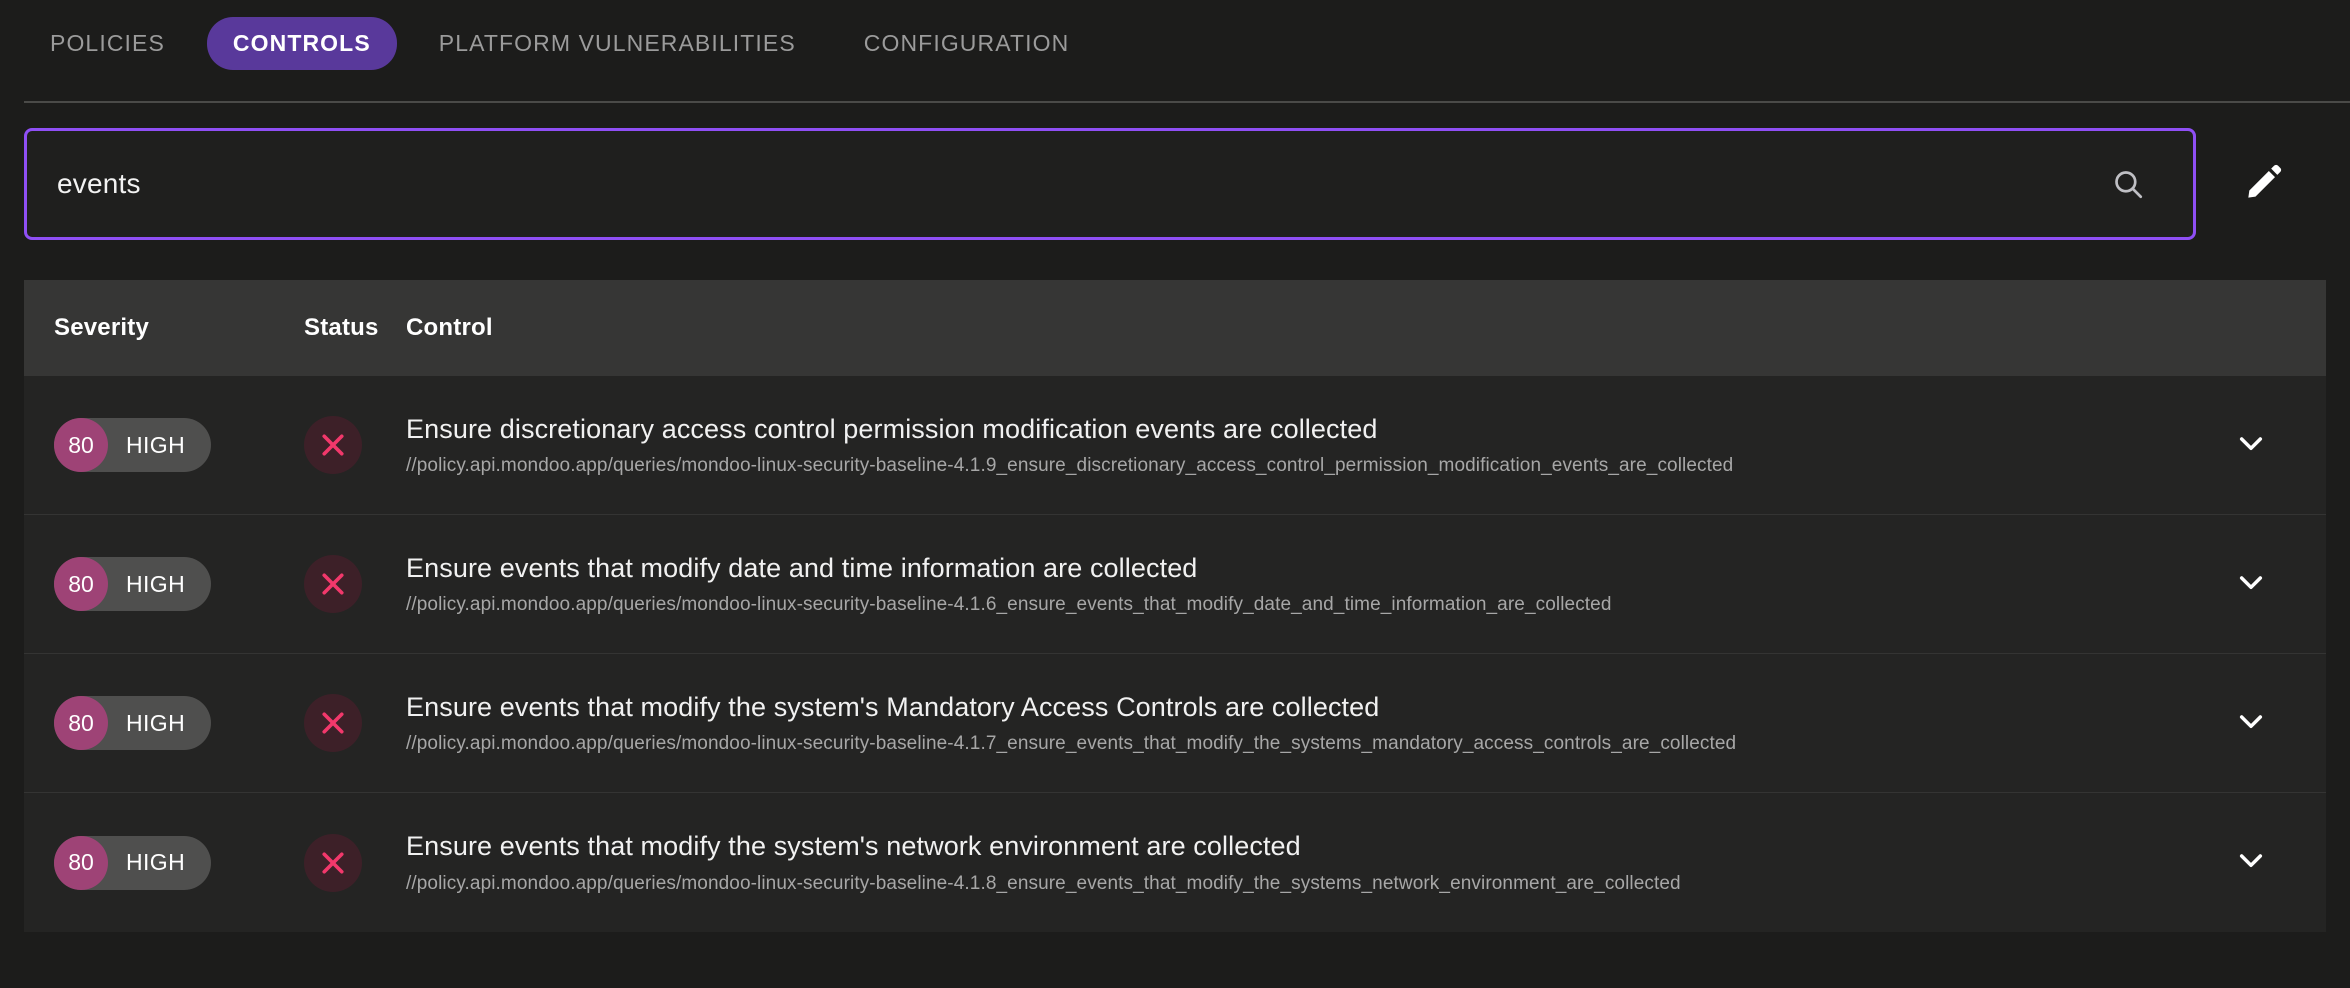 Image resolution: width=2350 pixels, height=988 pixels. I want to click on tab-controls: CONTROLS, so click(301, 43).